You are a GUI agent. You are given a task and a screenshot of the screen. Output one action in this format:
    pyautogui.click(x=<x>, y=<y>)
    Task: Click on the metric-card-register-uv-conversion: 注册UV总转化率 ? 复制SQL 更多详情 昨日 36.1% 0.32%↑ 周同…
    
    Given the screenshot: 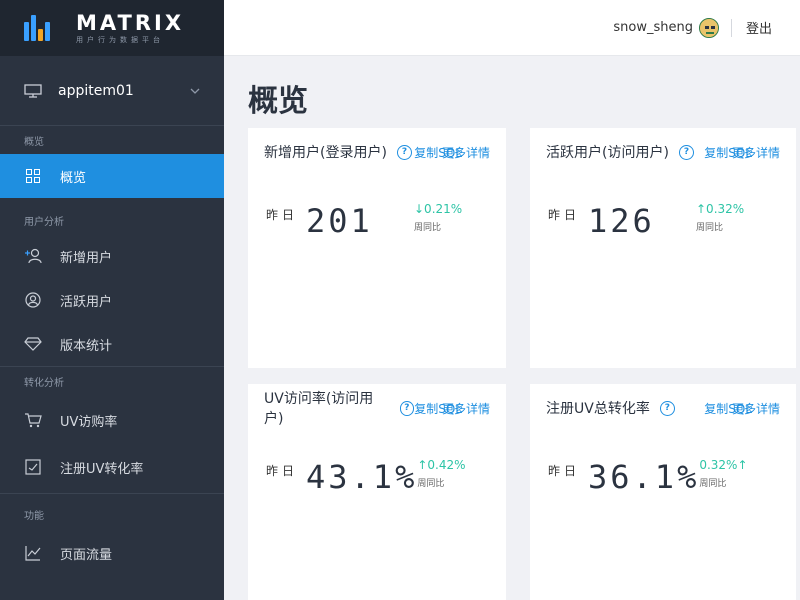 What is the action you would take?
    pyautogui.click(x=663, y=492)
    